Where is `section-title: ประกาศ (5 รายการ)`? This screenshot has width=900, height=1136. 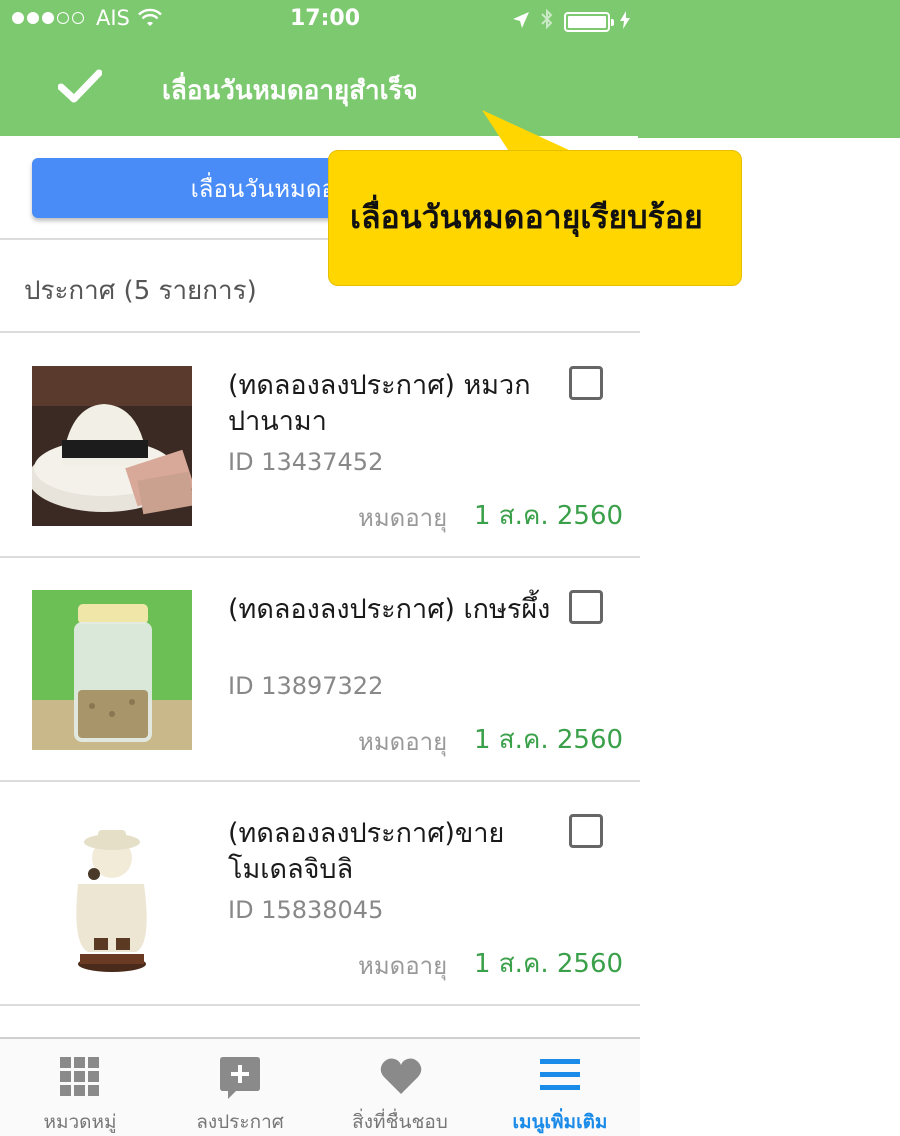 section-title: ประกาศ (5 รายการ) is located at coordinates (140, 291).